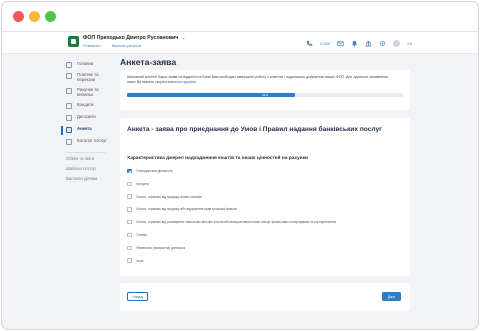 The width and height of the screenshot is (480, 331). I want to click on sidebar-item-accounts: Рахунки та виписки, so click(87, 93).